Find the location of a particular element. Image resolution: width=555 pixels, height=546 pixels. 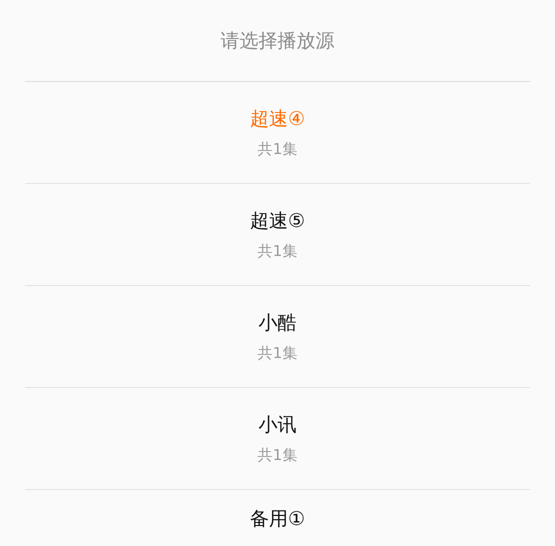

dialog-title: 请选择播放源 is located at coordinates (277, 41).